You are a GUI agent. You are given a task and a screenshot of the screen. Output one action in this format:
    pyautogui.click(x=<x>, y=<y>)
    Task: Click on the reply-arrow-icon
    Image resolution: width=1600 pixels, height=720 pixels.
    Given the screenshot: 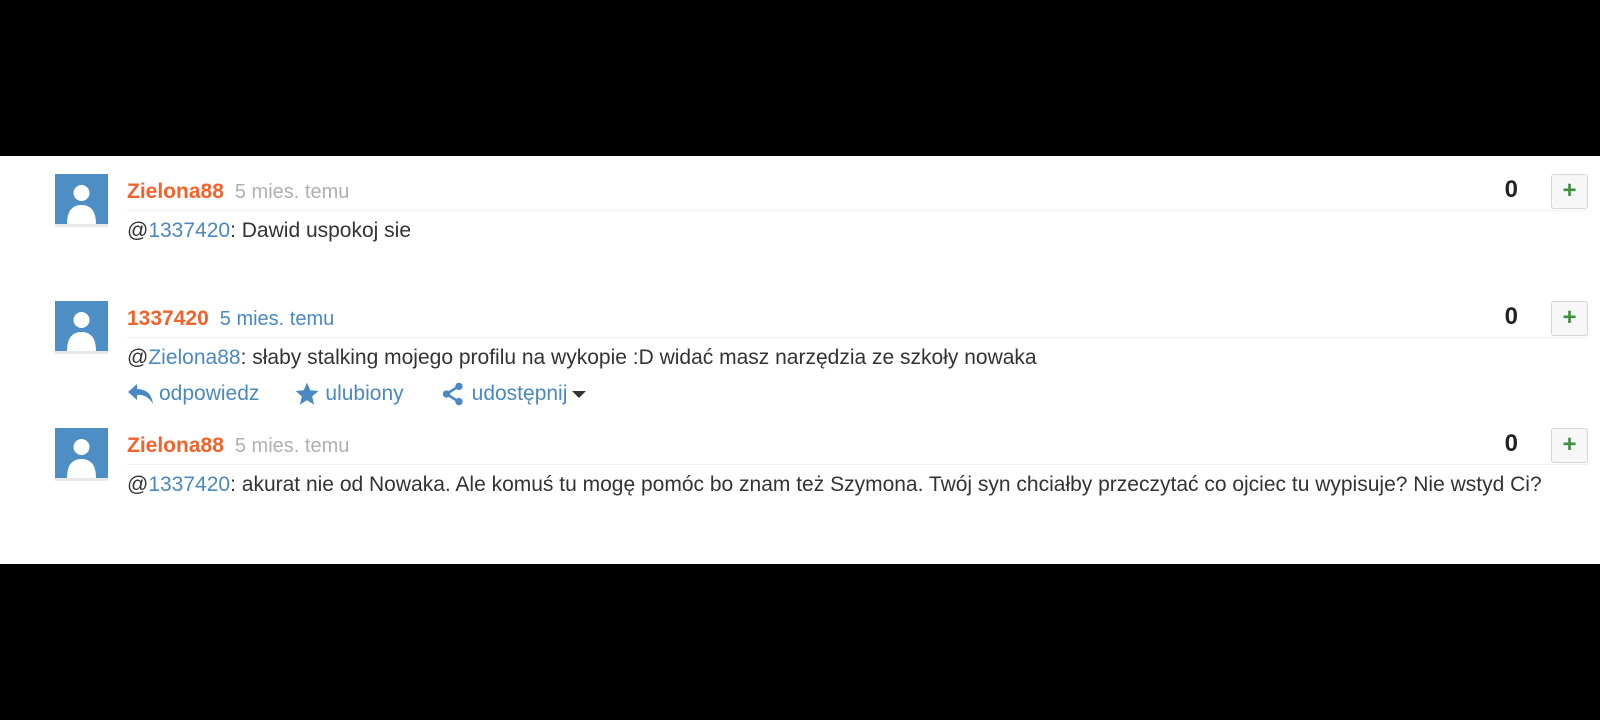 What is the action you would take?
    pyautogui.click(x=140, y=394)
    